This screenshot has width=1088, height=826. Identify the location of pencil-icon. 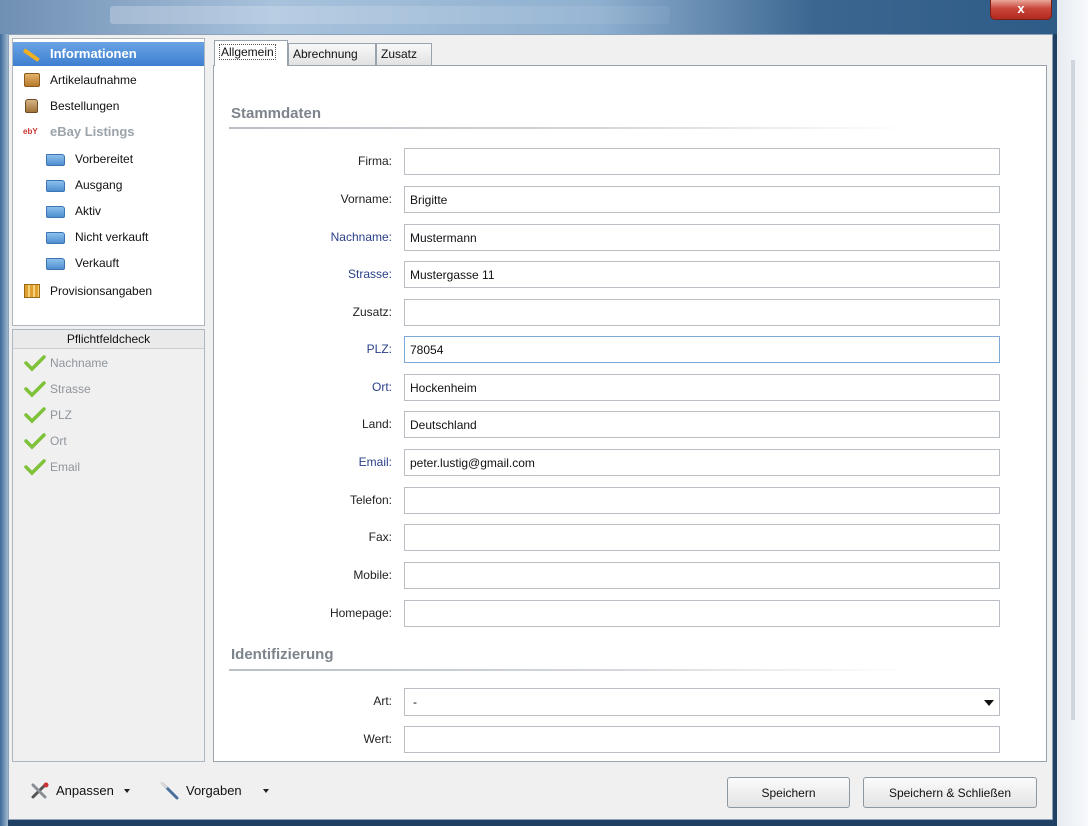
(31, 55).